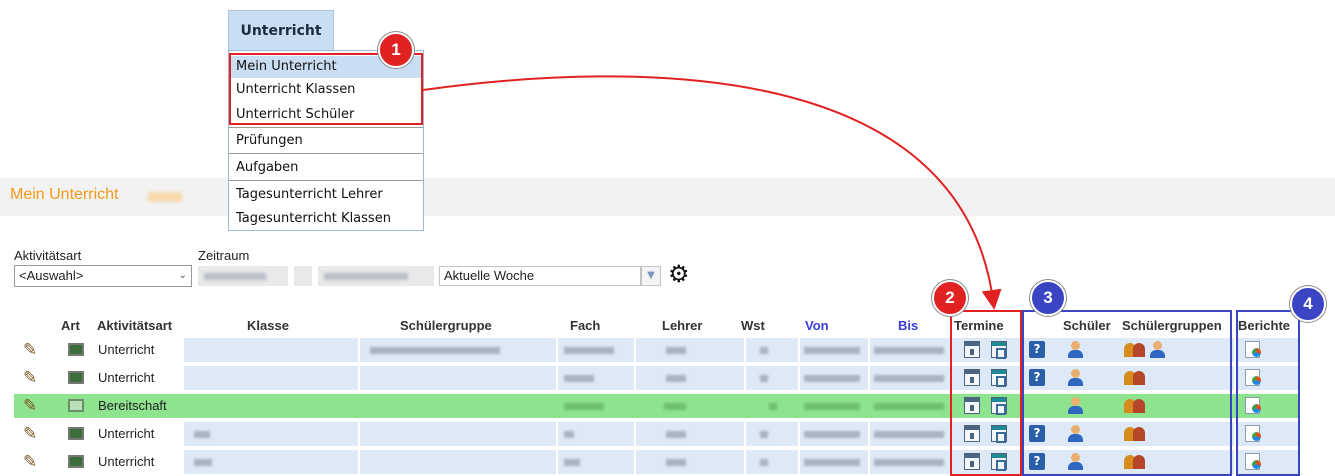 This screenshot has height=476, width=1335. What do you see at coordinates (1308, 304) in the screenshot?
I see `annotation-badge-4: 4` at bounding box center [1308, 304].